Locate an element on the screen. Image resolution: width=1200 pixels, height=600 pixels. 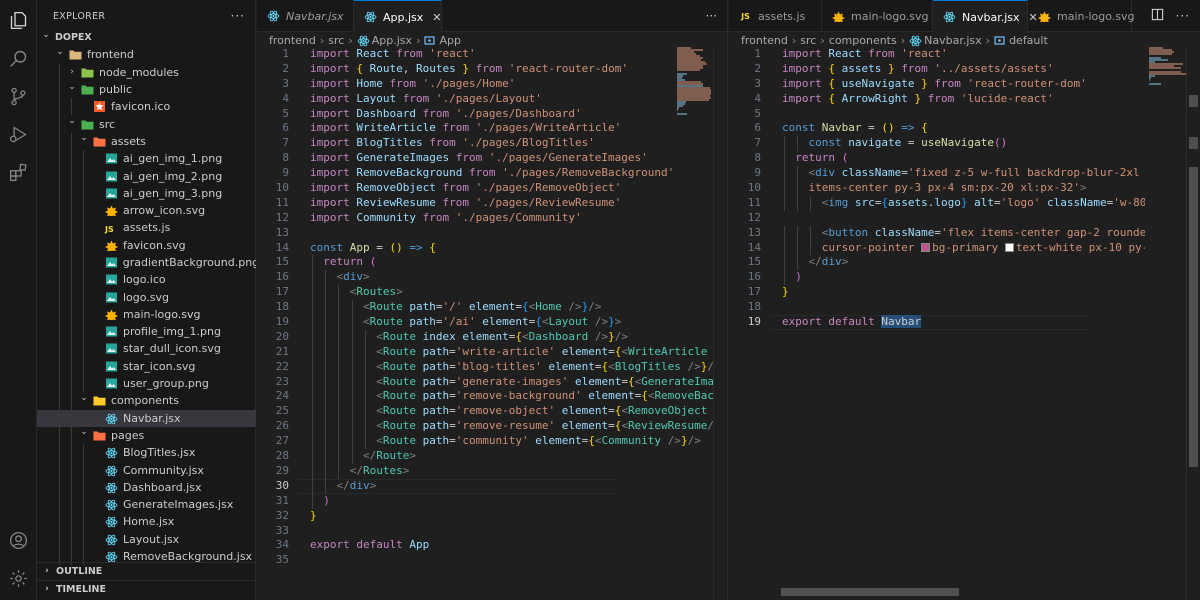
tab-app-jsx: App.jsx ✕ is located at coordinates (398, 16).